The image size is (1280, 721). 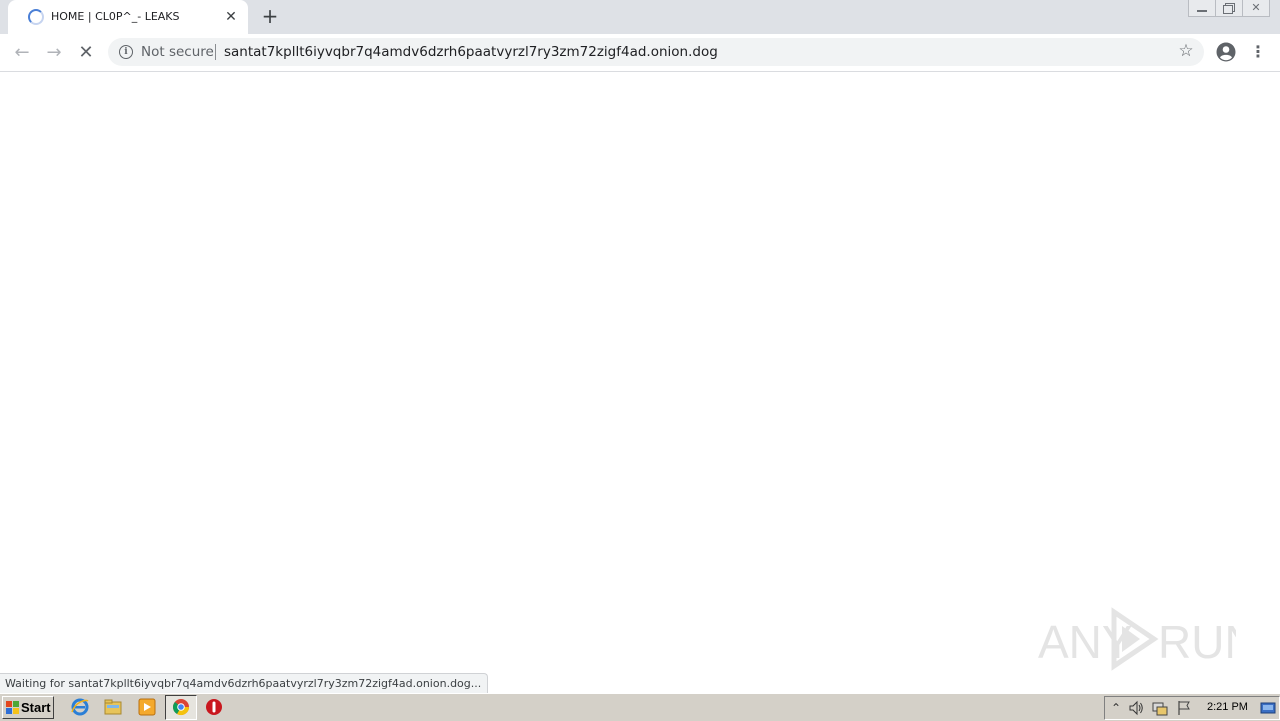 What do you see at coordinates (214, 707) in the screenshot?
I see `stop-sign-icon` at bounding box center [214, 707].